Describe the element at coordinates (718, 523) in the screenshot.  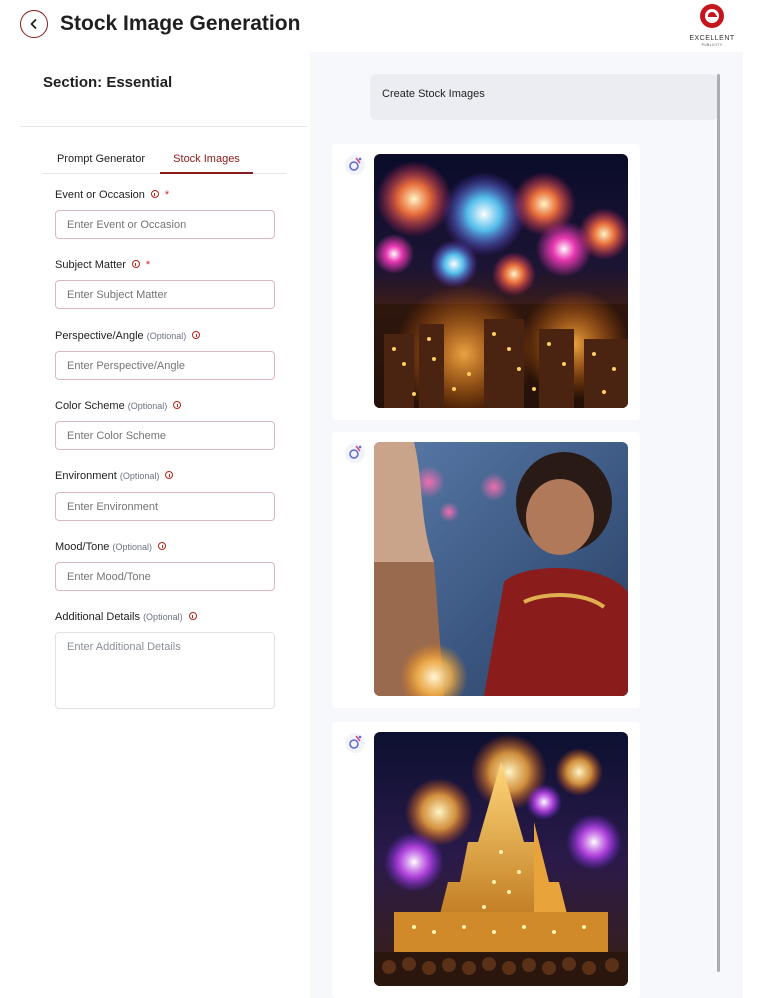
I see `chat-scrollbar` at that location.